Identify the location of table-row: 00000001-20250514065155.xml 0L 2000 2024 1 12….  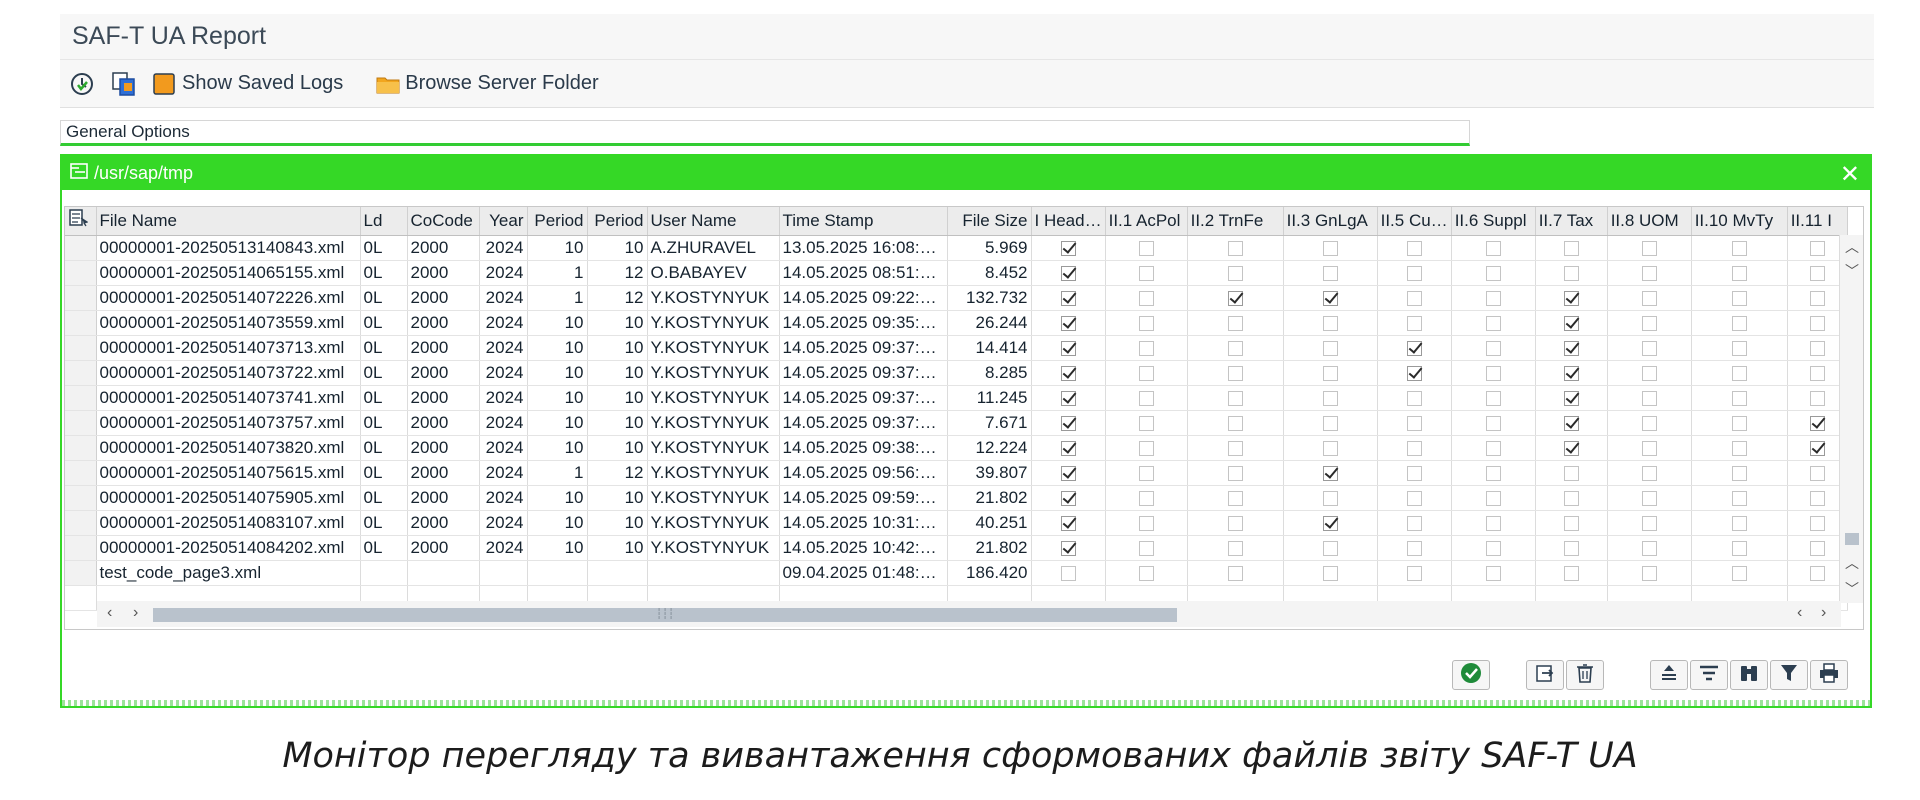
(956, 273).